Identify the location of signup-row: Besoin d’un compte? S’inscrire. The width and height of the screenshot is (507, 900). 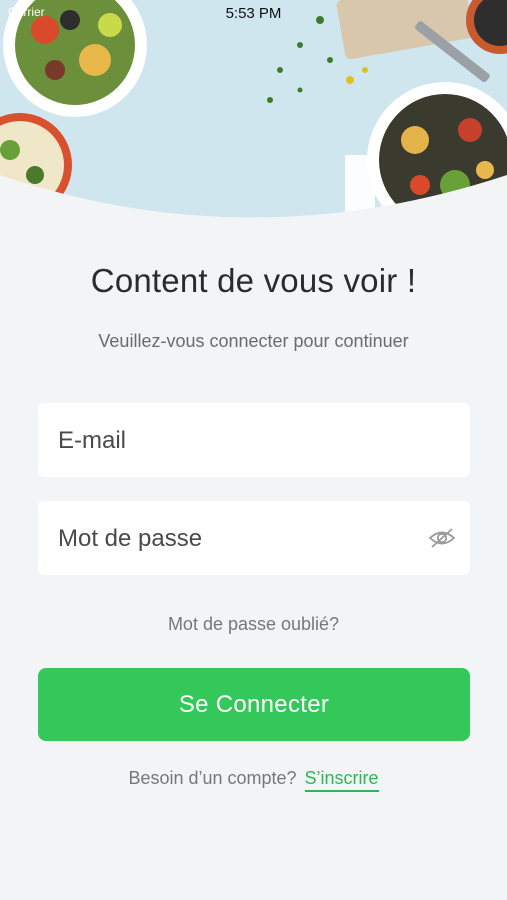
(253, 780).